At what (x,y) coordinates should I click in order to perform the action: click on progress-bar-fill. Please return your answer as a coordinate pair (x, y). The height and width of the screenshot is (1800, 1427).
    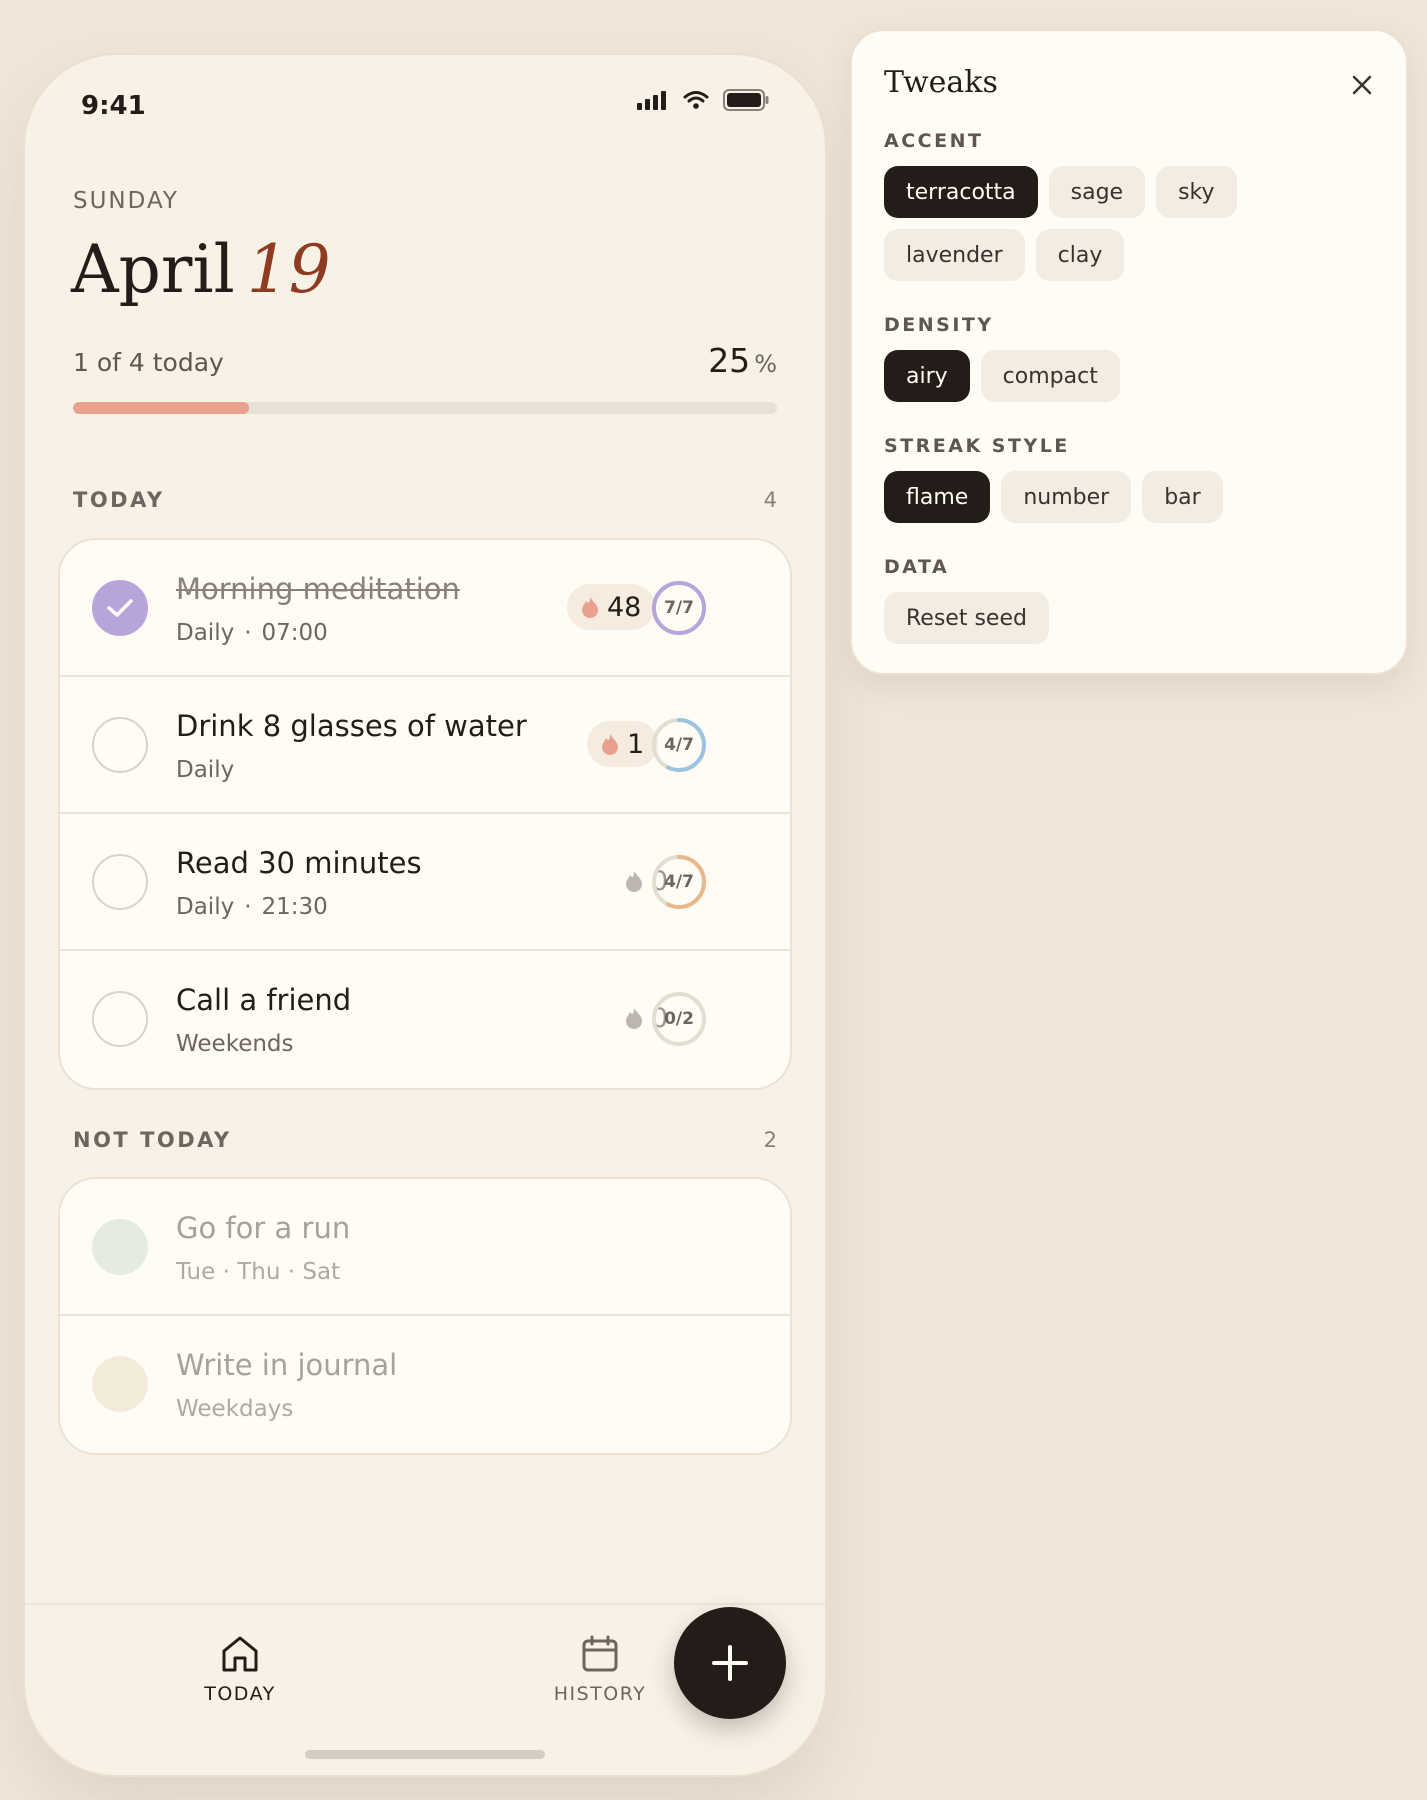
    Looking at the image, I should click on (161, 408).